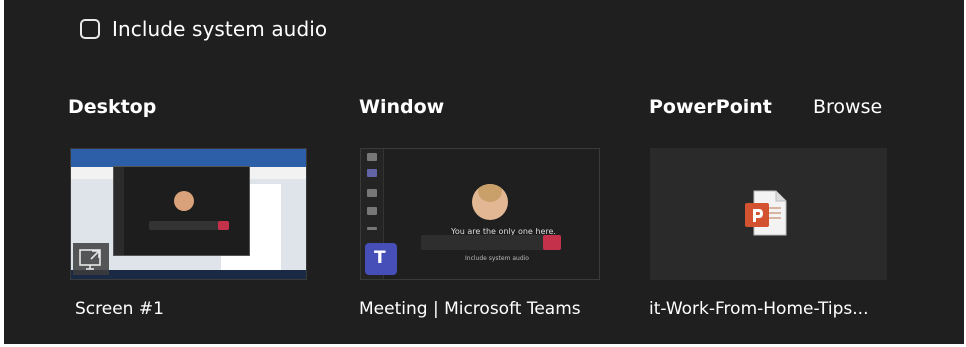 The width and height of the screenshot is (966, 347). I want to click on screen-1-label: Screen #1, so click(119, 309).